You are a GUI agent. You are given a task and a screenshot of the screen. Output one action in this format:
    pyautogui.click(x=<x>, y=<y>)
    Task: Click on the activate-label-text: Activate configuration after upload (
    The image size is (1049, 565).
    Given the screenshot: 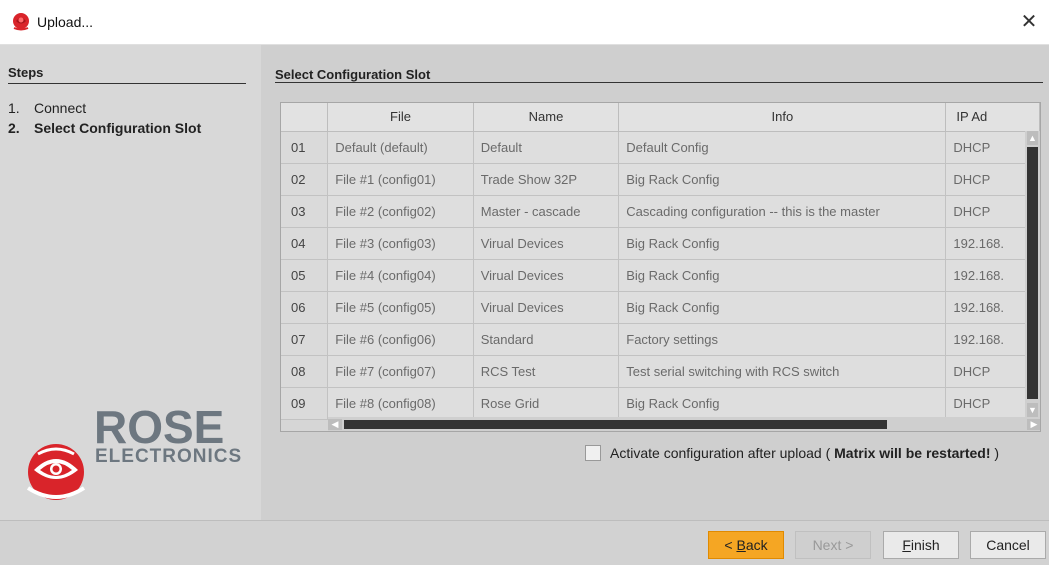 What is the action you would take?
    pyautogui.click(x=722, y=453)
    